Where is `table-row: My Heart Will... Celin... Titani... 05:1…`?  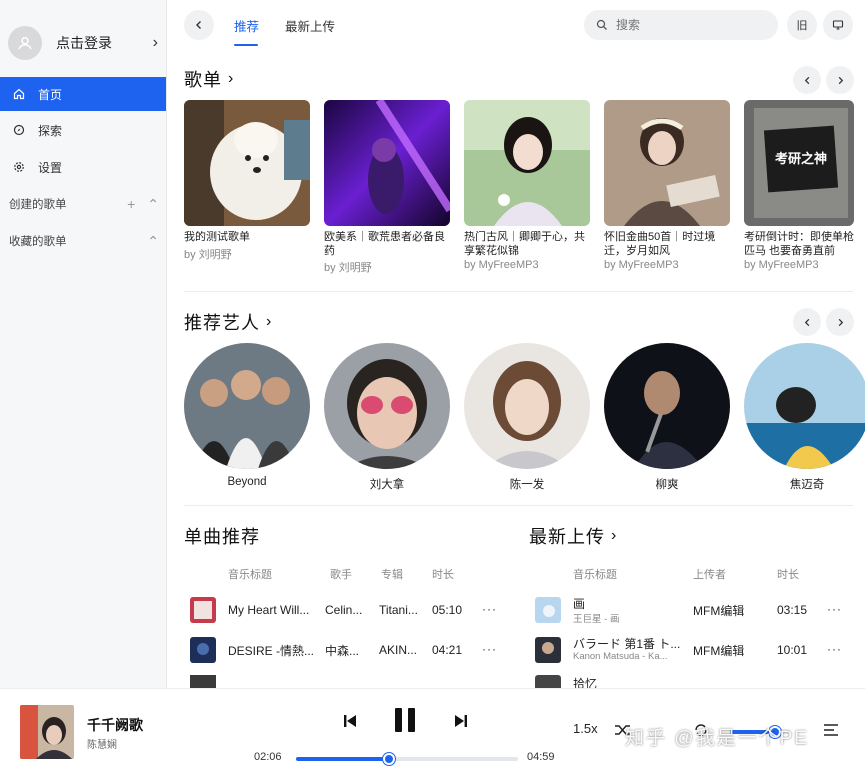 table-row: My Heart Will... Celin... Titani... 05:1… is located at coordinates (350, 610).